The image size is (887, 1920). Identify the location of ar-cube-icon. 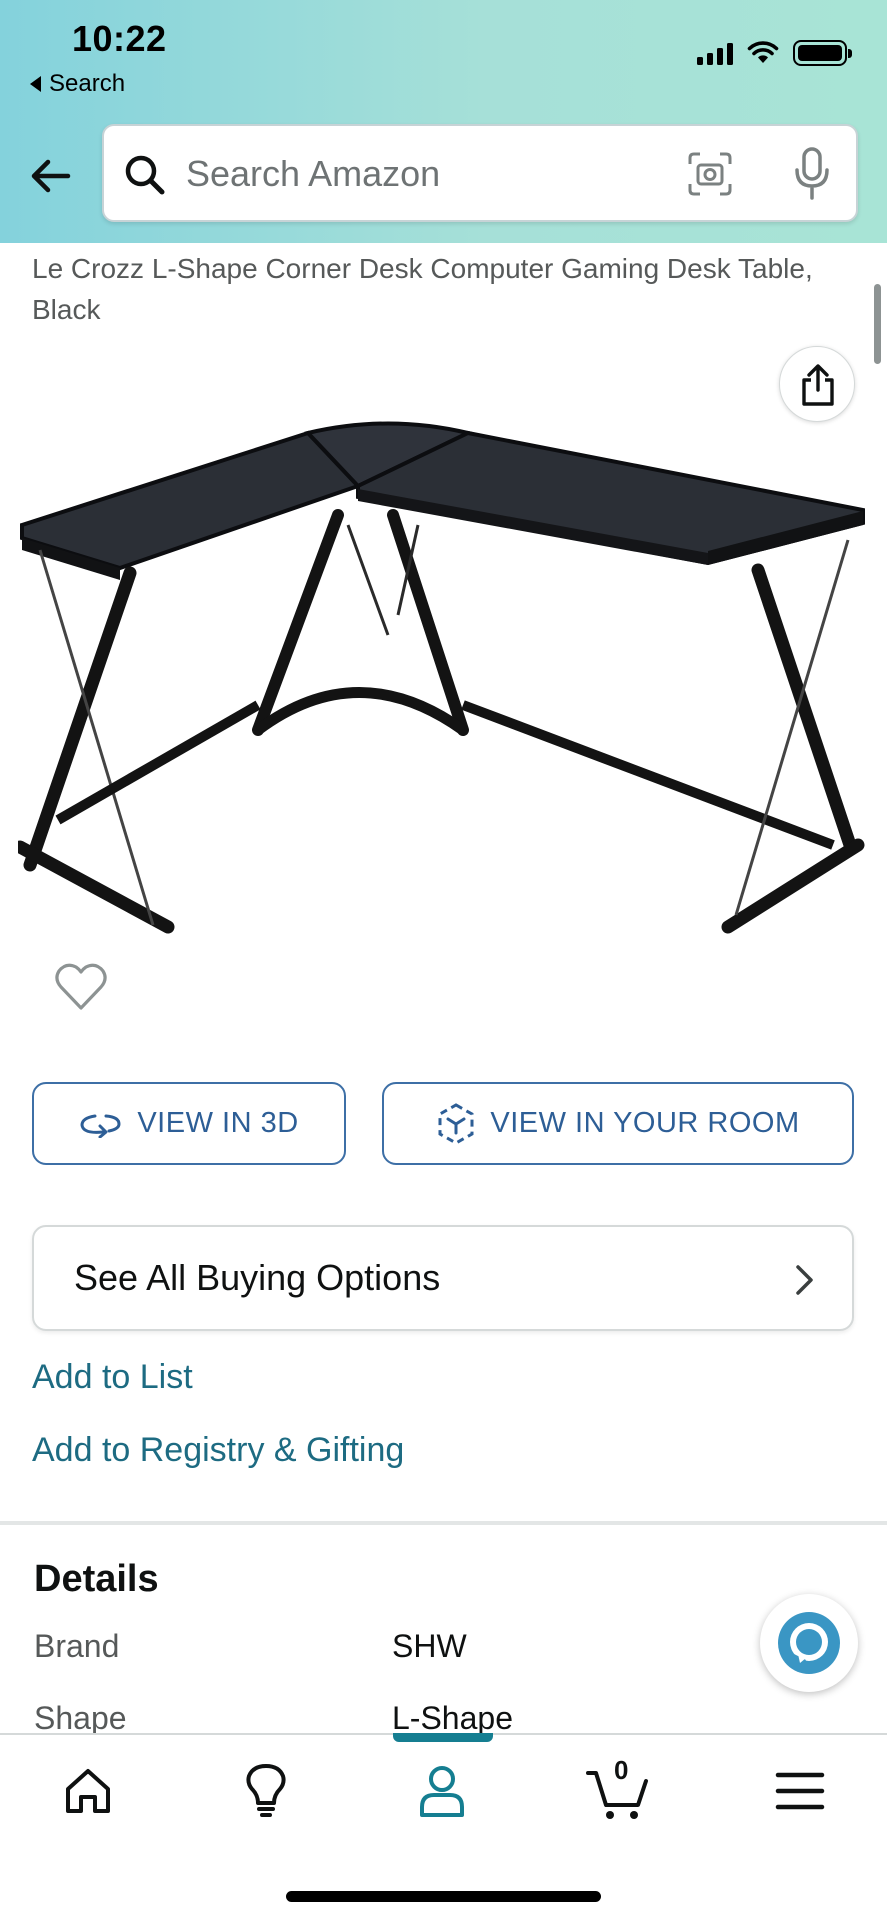
(456, 1123).